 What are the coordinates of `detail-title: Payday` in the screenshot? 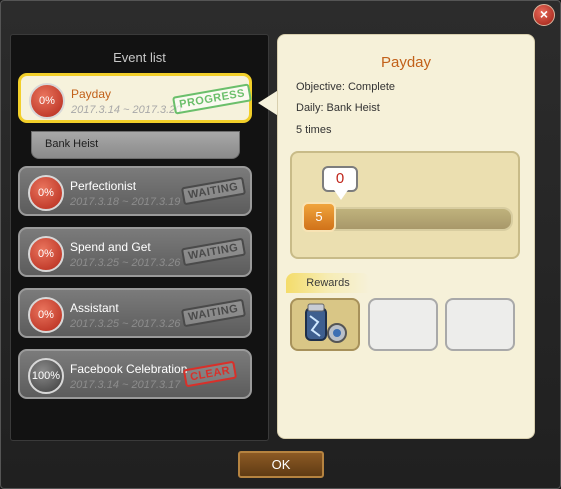 It's located at (406, 62).